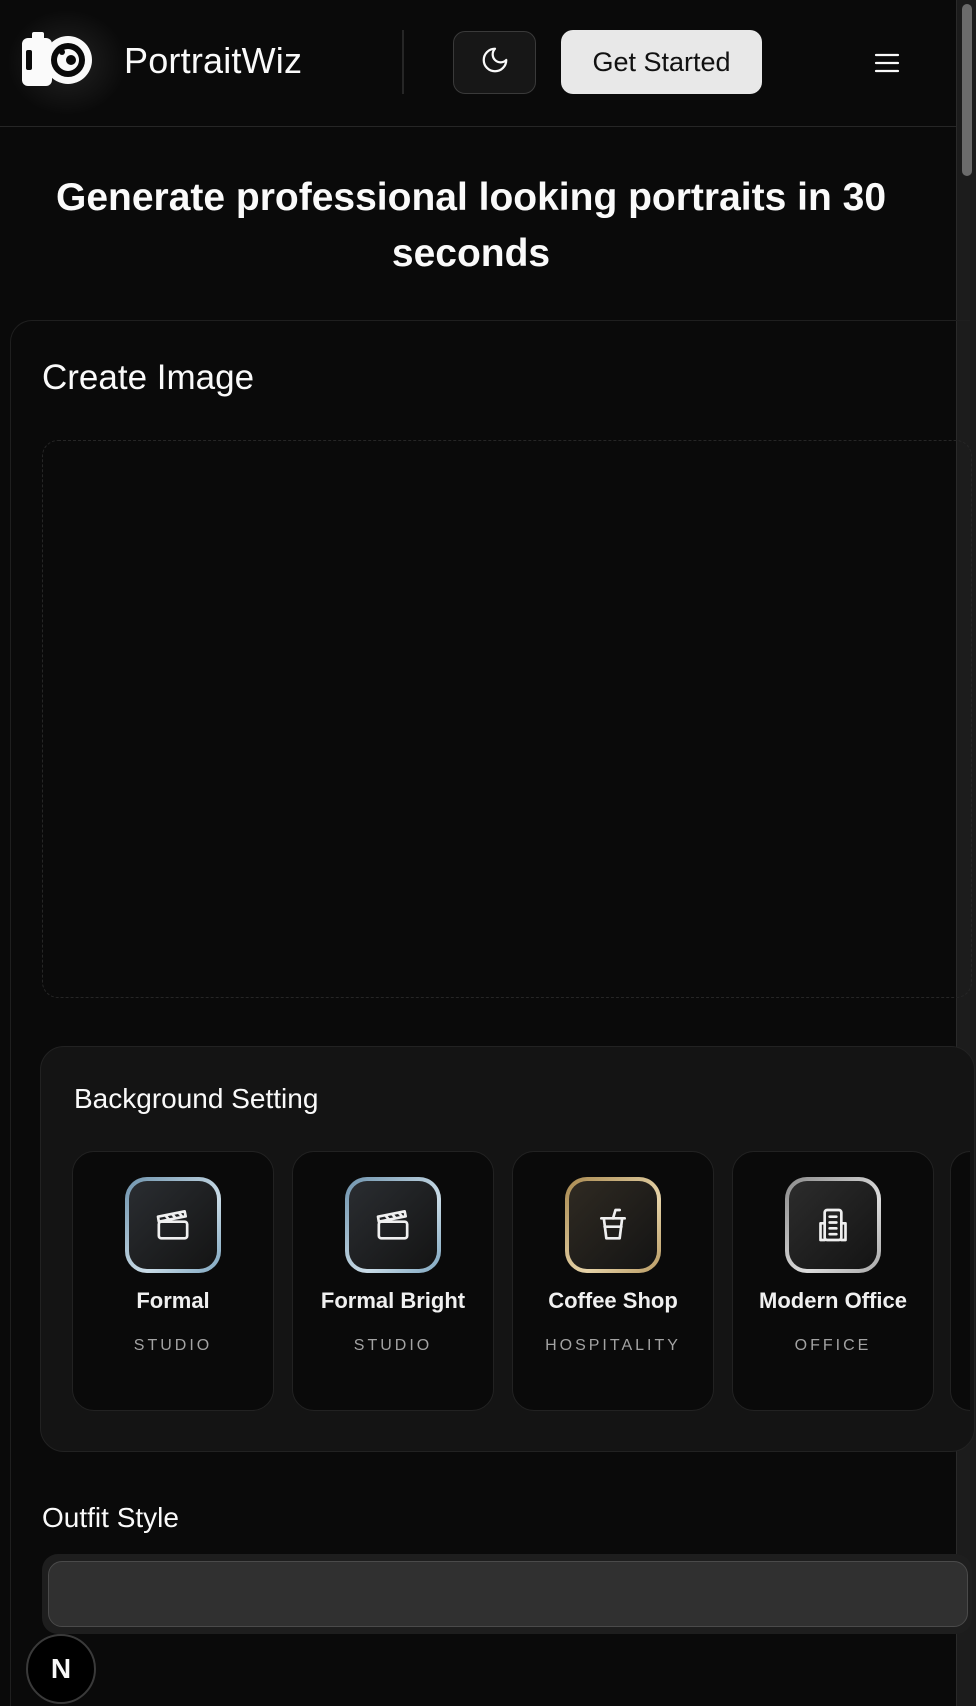 Image resolution: width=976 pixels, height=1706 pixels. What do you see at coordinates (403, 62) in the screenshot?
I see `header-divider` at bounding box center [403, 62].